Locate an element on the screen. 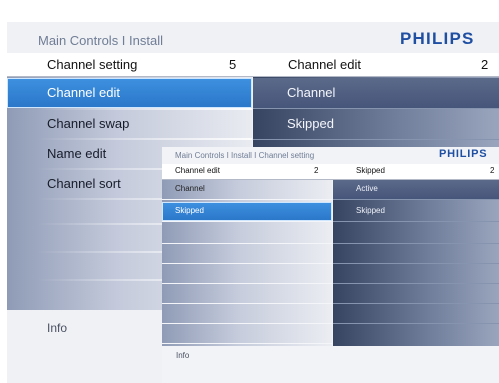  menu-item-label: Skipped is located at coordinates (189, 210).